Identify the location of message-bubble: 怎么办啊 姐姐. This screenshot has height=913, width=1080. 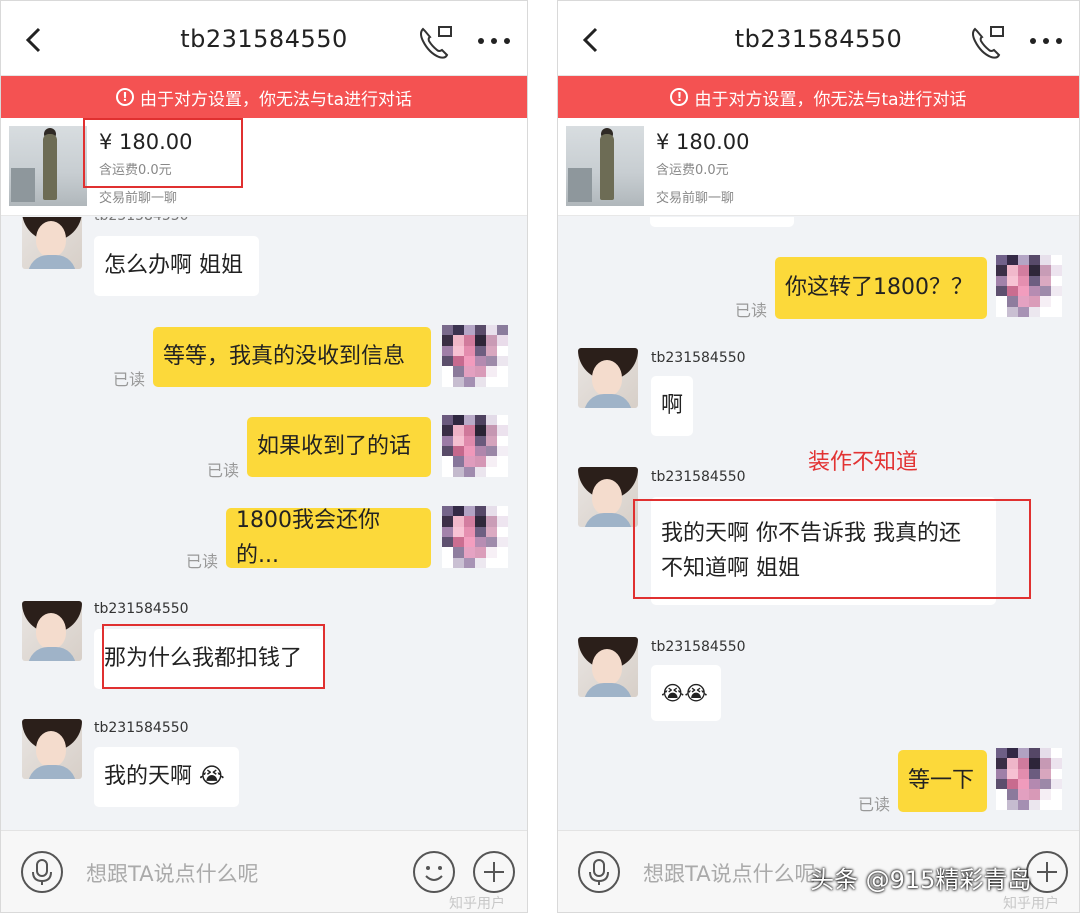
(176, 266).